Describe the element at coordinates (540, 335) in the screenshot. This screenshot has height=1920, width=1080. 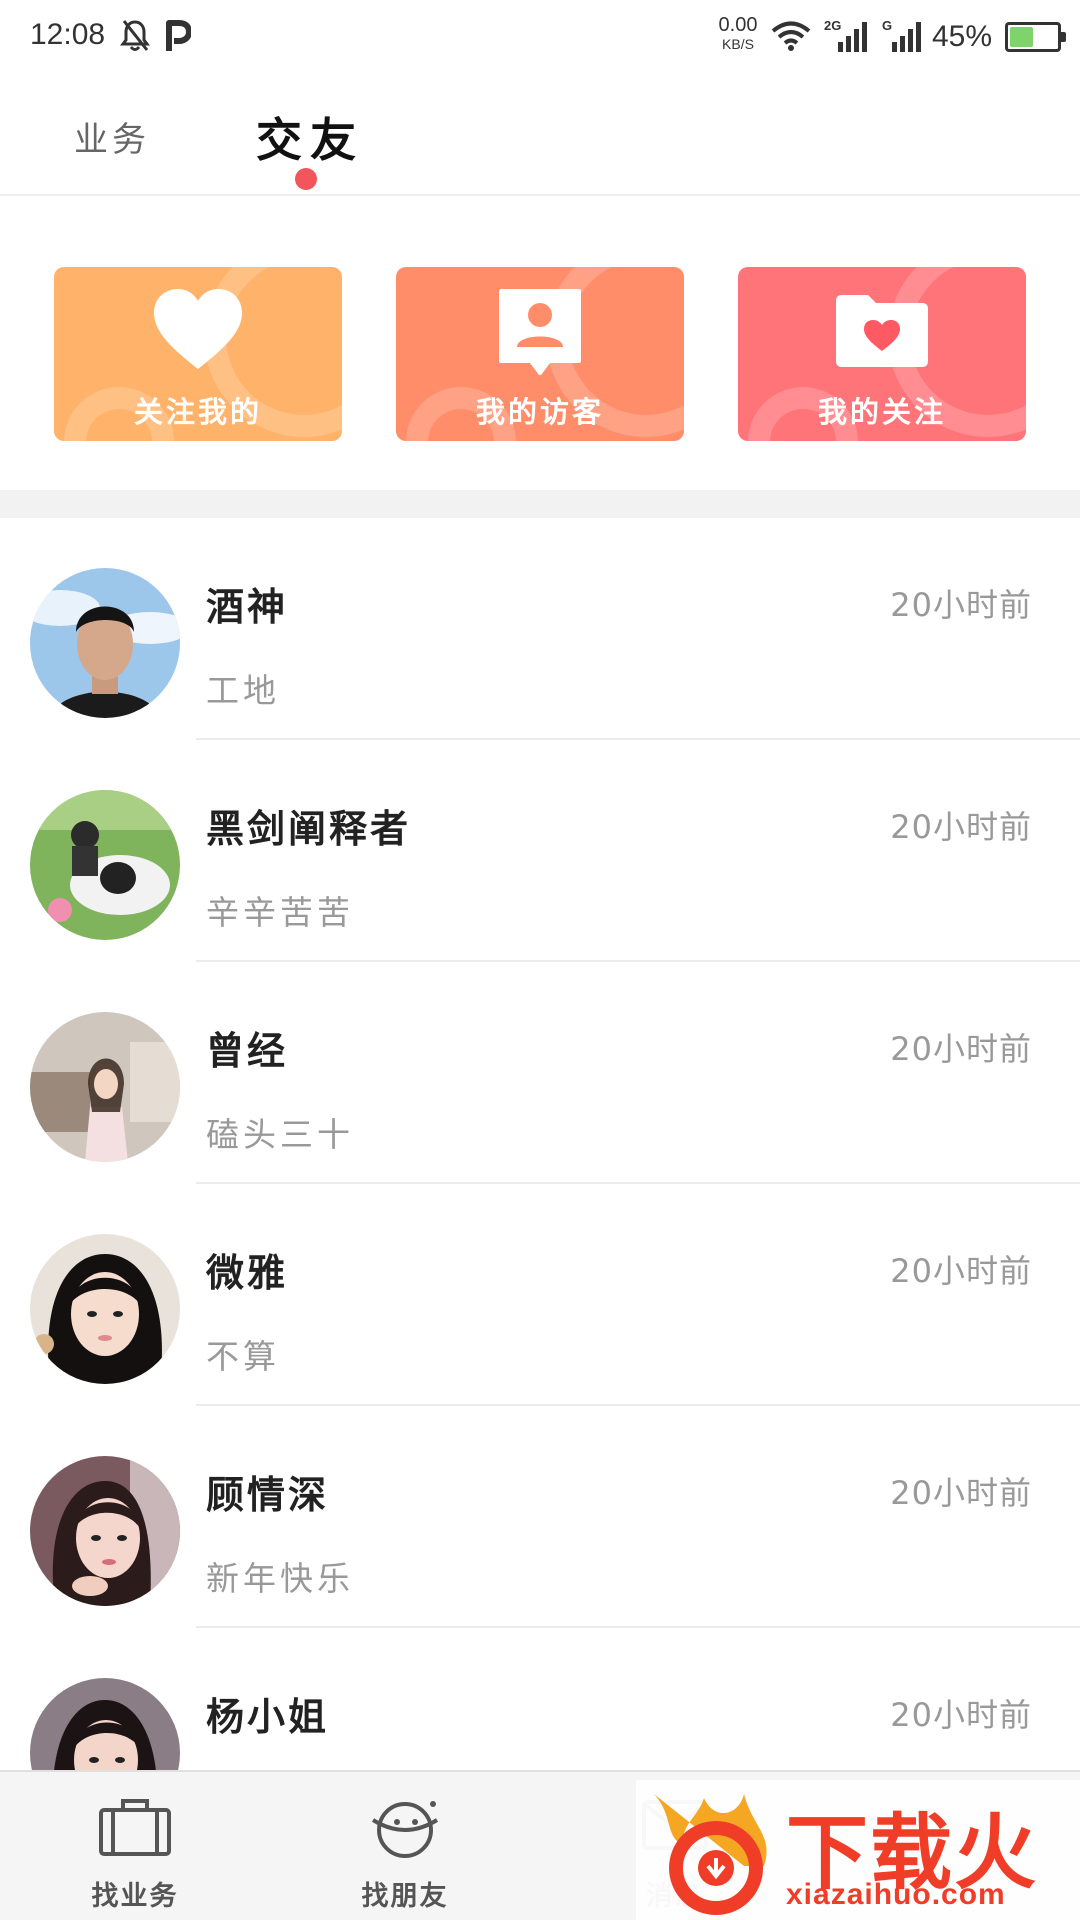
I see `visitor-icon` at that location.